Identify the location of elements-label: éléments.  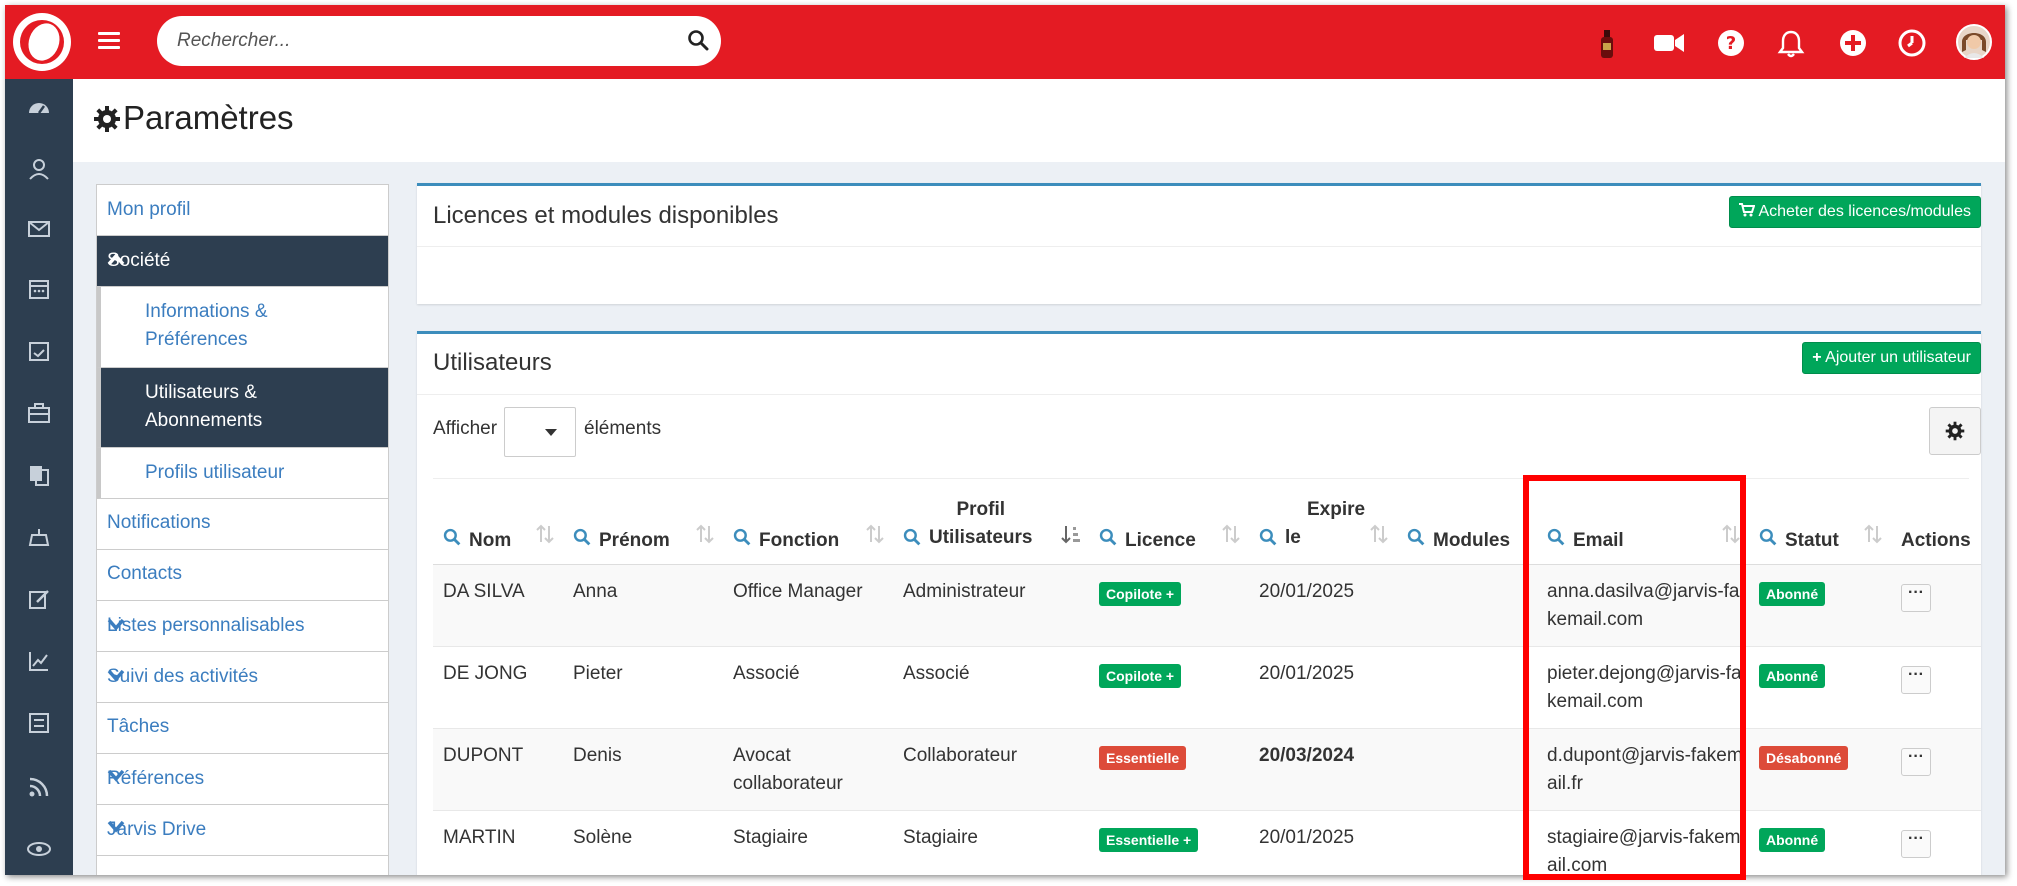
(623, 428).